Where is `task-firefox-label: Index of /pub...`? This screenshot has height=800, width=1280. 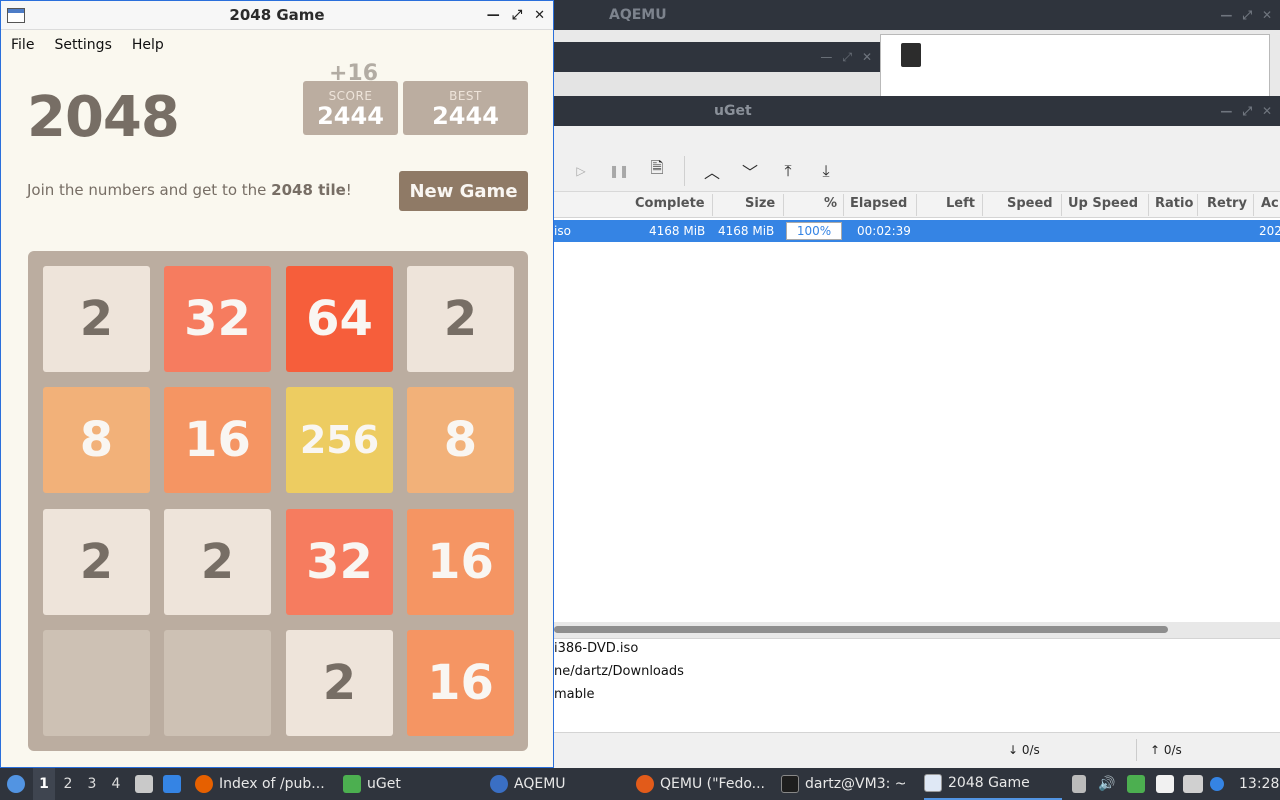 task-firefox-label: Index of /pub... is located at coordinates (272, 784).